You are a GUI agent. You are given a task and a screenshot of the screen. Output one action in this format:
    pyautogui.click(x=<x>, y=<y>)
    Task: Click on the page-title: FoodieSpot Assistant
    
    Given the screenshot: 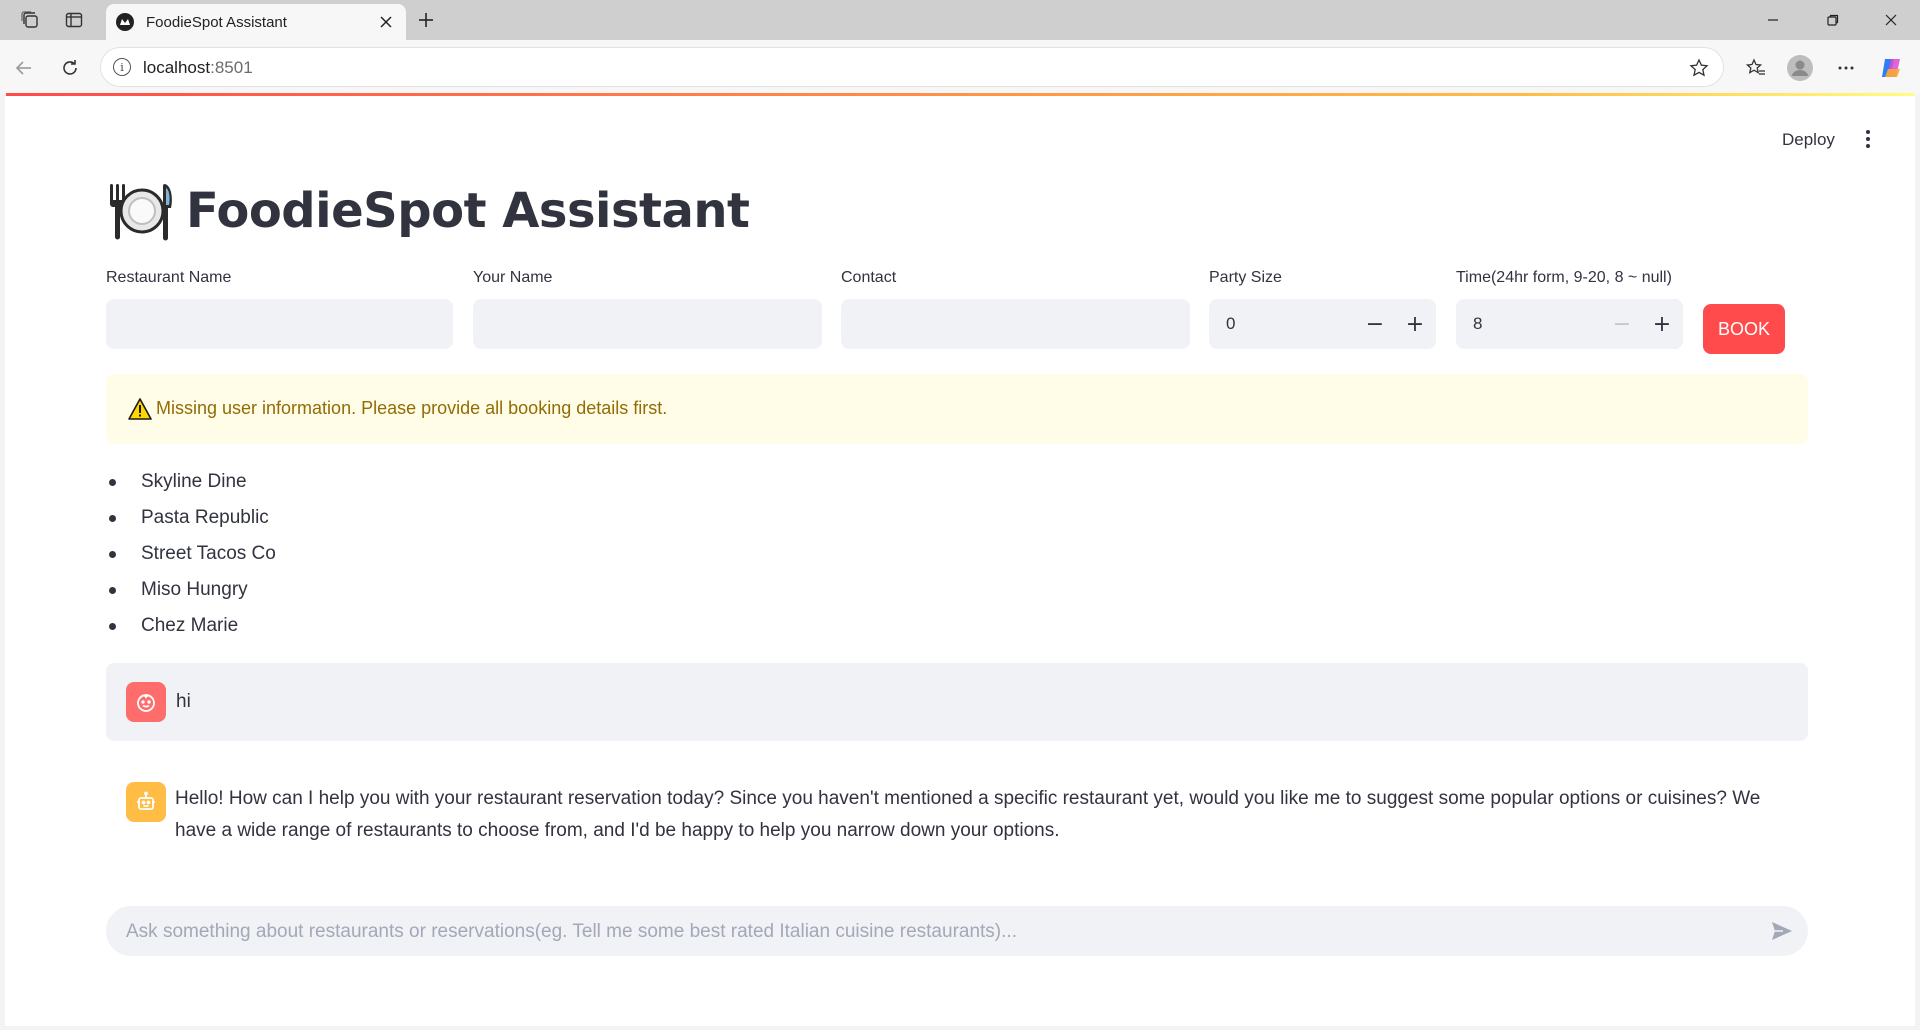 What is the action you would take?
    pyautogui.click(x=468, y=211)
    